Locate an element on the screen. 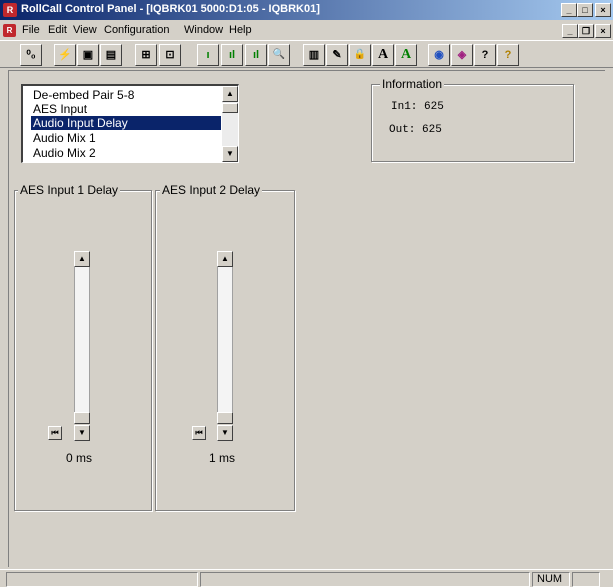 The width and height of the screenshot is (613, 587). list-item-selected: Audio Input Delay is located at coordinates (126, 123).